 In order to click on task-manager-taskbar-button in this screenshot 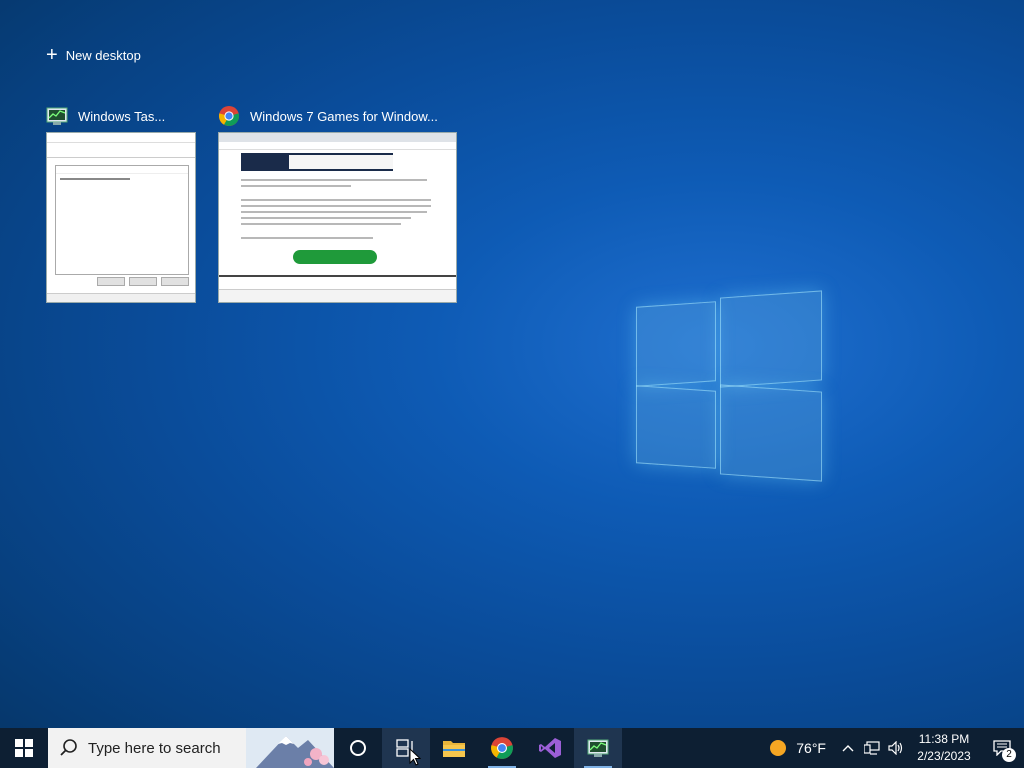, I will do `click(598, 748)`.